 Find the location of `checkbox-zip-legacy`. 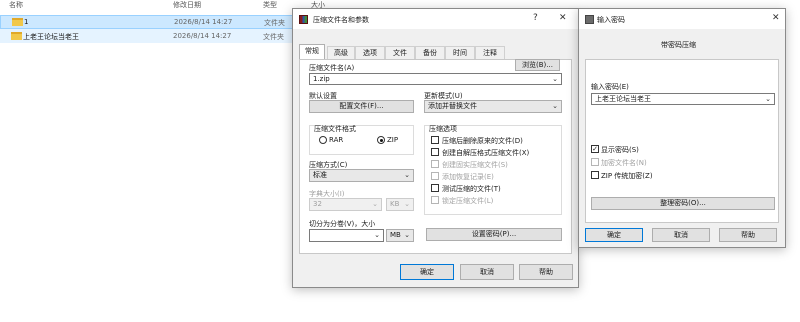

checkbox-zip-legacy is located at coordinates (595, 175).